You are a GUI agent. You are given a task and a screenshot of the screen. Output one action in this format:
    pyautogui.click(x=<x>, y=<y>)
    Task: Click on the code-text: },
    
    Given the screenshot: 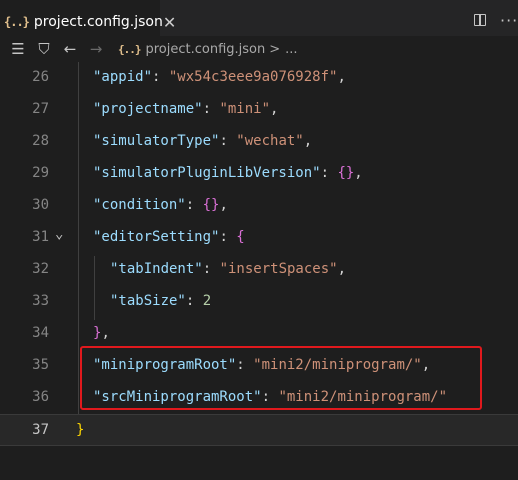 What is the action you would take?
    pyautogui.click(x=101, y=333)
    